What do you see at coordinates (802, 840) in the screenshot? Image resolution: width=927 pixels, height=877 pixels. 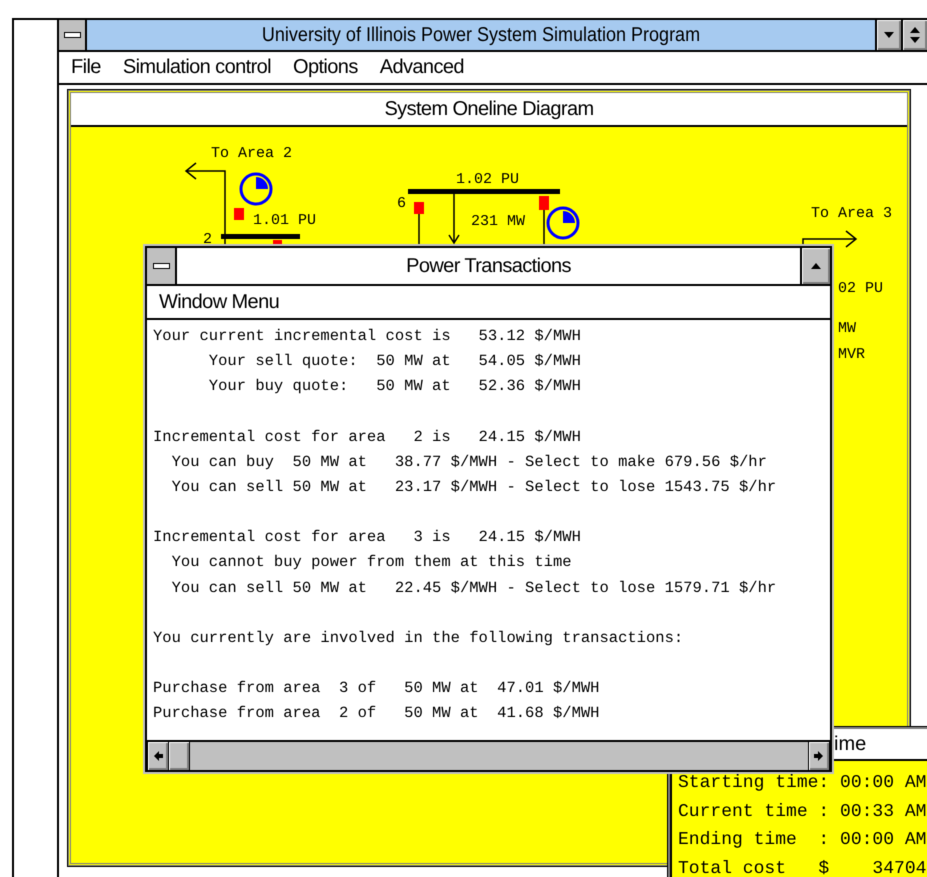 I see `time-readout: Ending time : 00:00 AM` at bounding box center [802, 840].